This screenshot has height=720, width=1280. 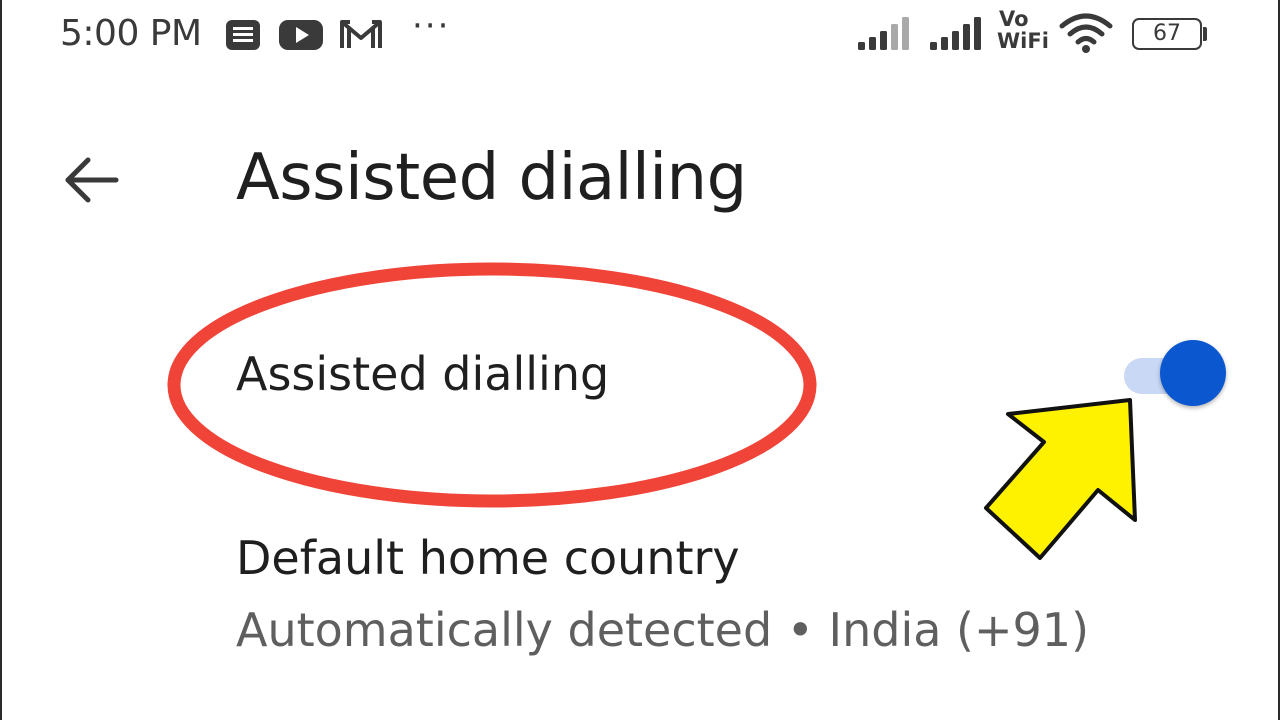 What do you see at coordinates (301, 35) in the screenshot?
I see `youtube-icon` at bounding box center [301, 35].